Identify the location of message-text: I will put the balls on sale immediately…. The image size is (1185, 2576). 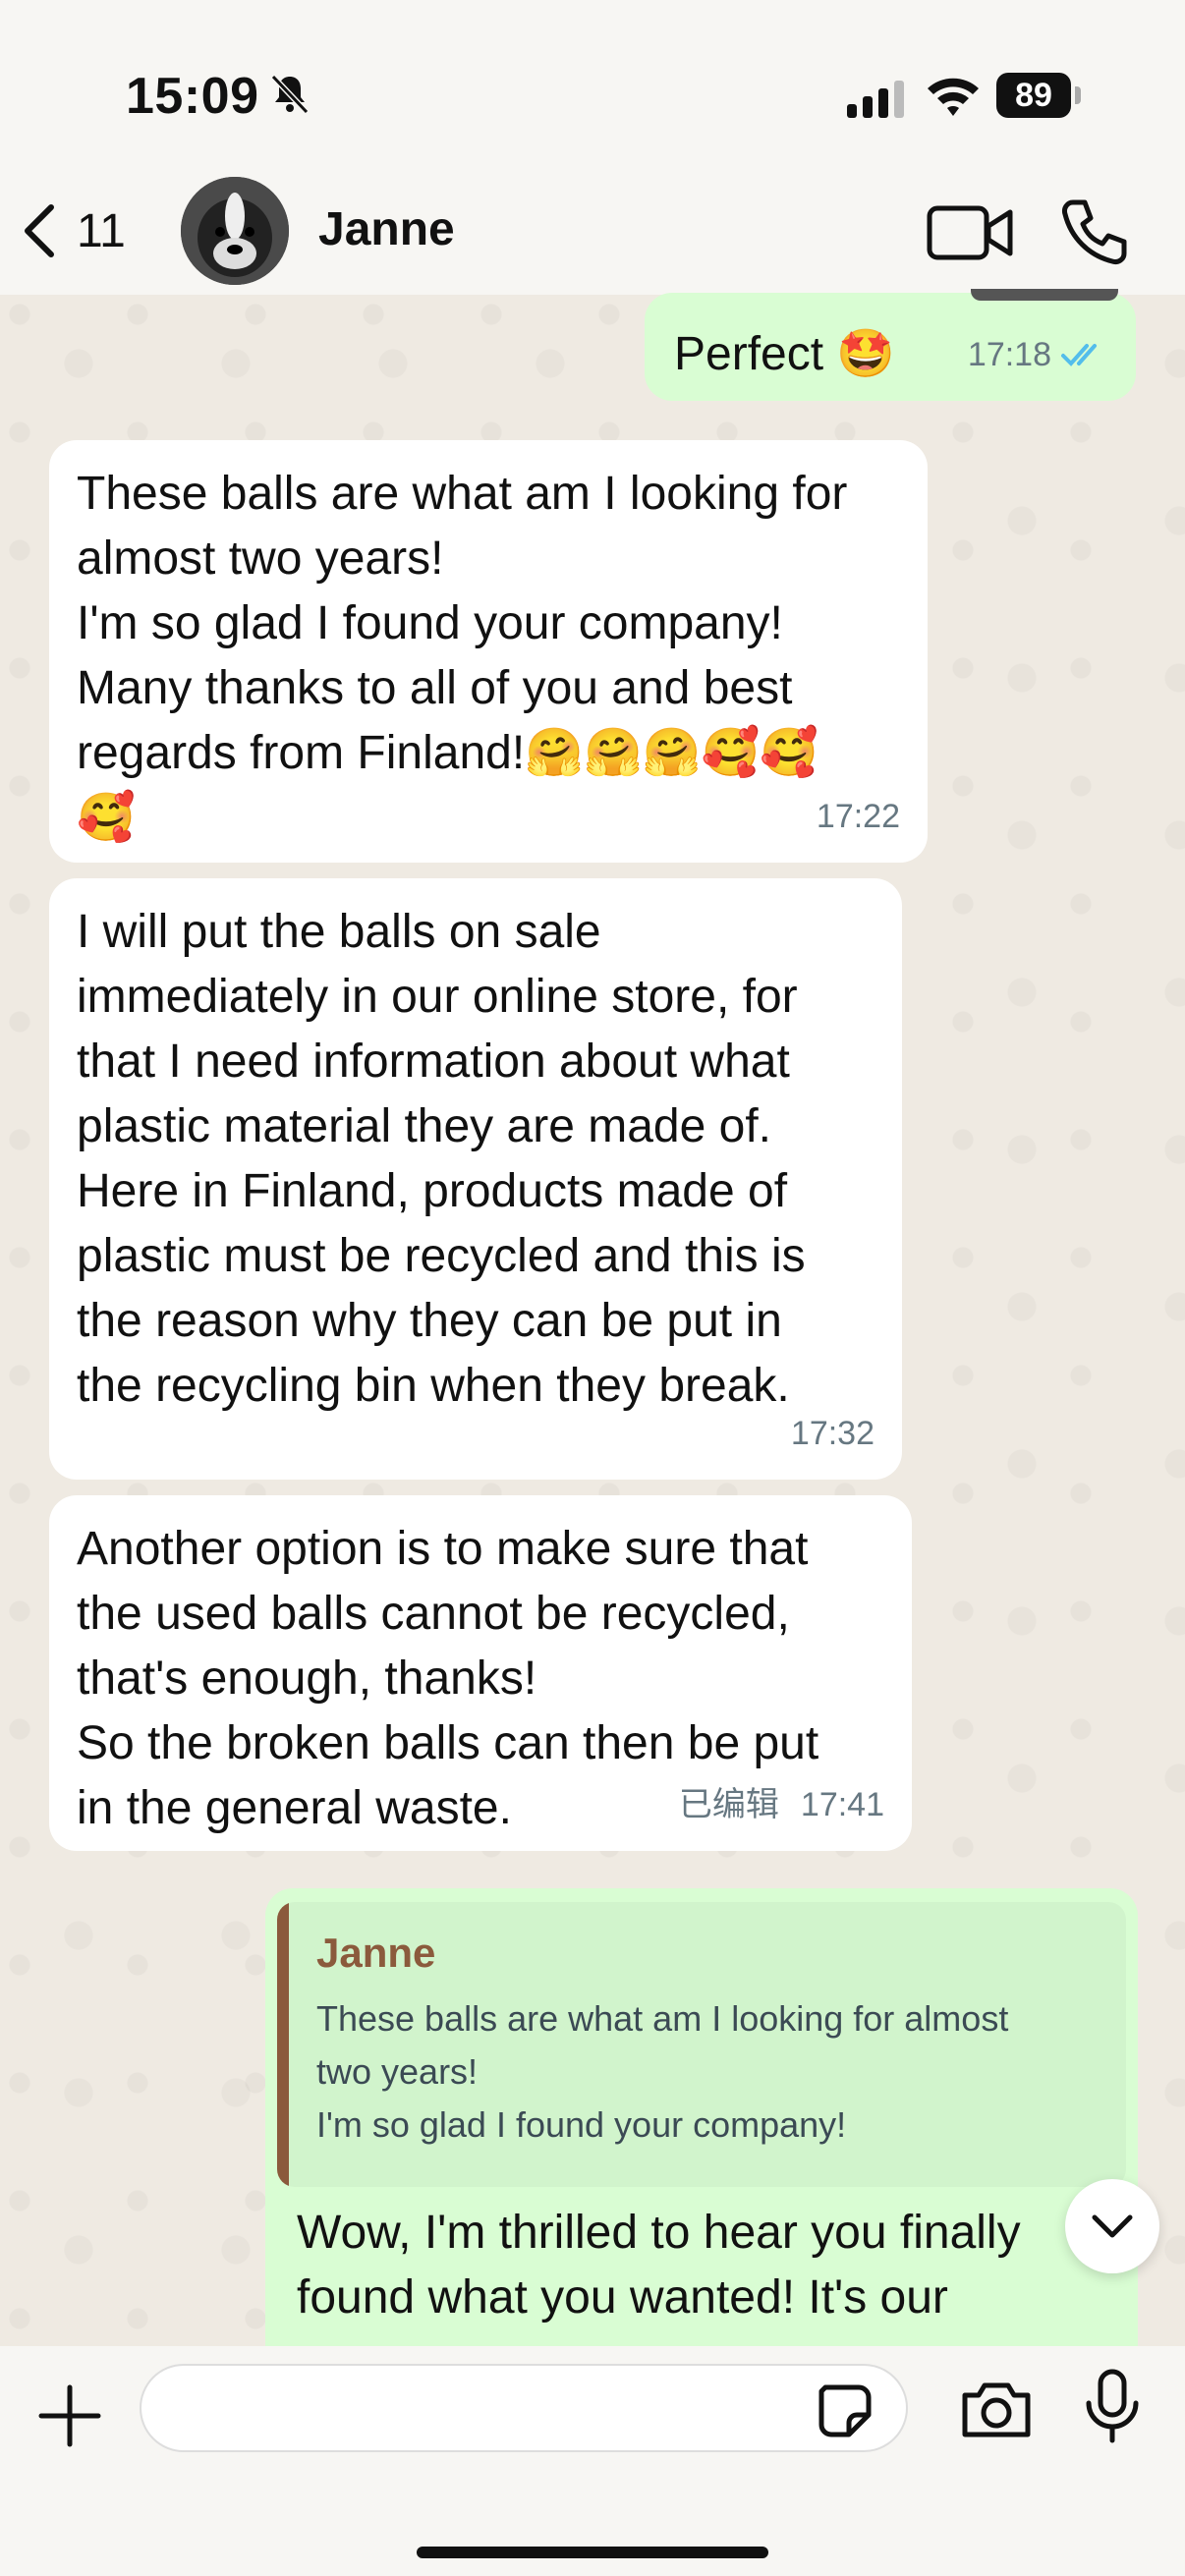
(442, 1159).